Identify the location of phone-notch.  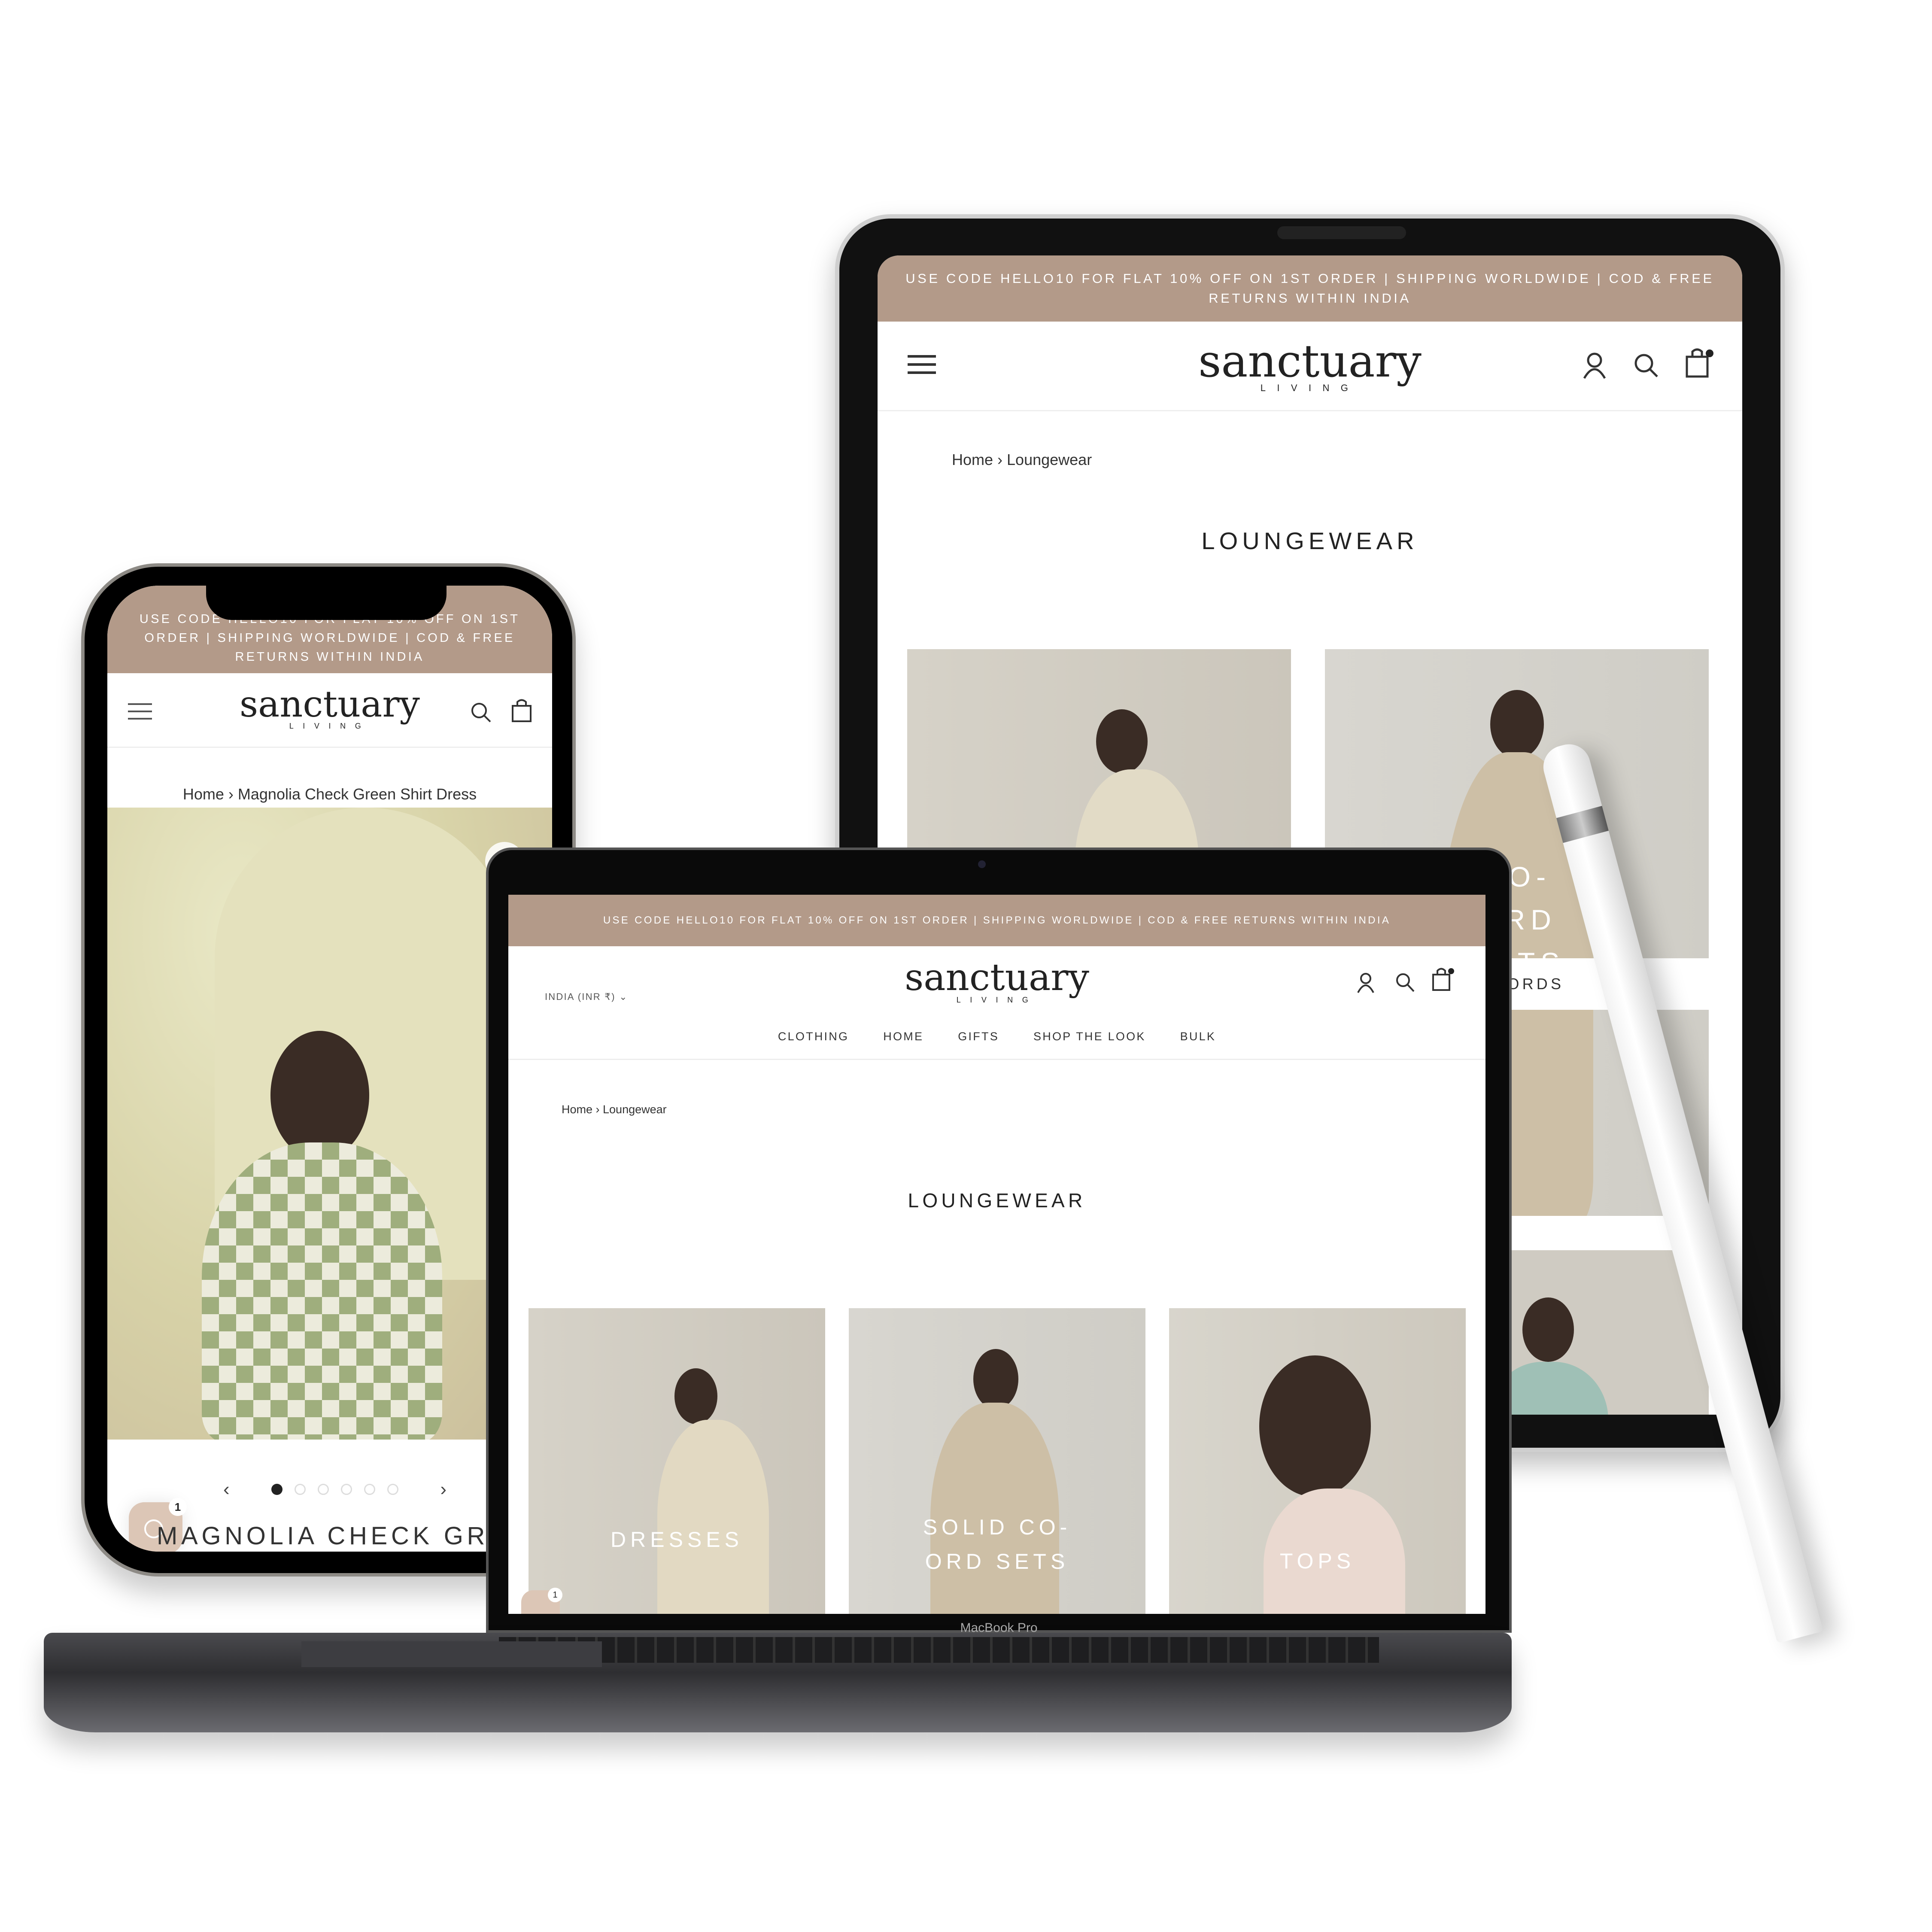
(326, 603).